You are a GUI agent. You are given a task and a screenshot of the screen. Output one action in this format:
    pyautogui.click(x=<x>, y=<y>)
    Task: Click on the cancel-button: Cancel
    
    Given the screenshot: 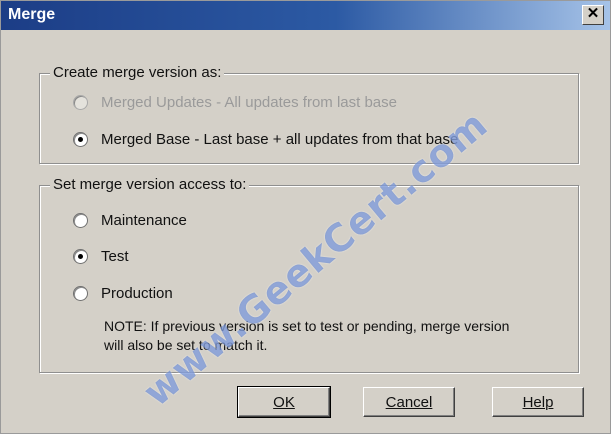 What is the action you would take?
    pyautogui.click(x=409, y=402)
    